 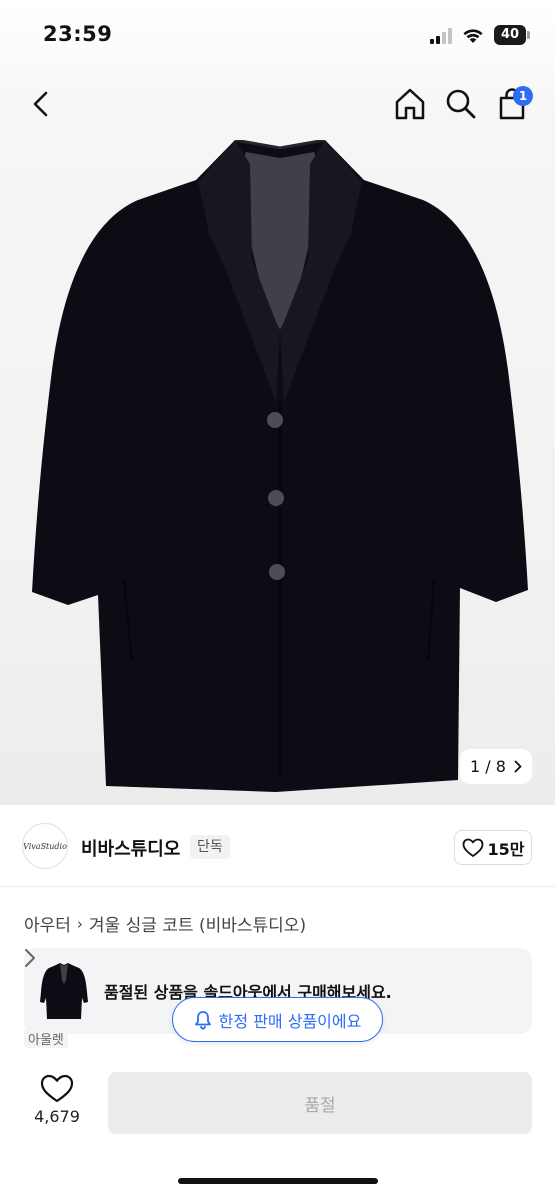 I want to click on brand-logo-text: VivaStudio, so click(x=45, y=846).